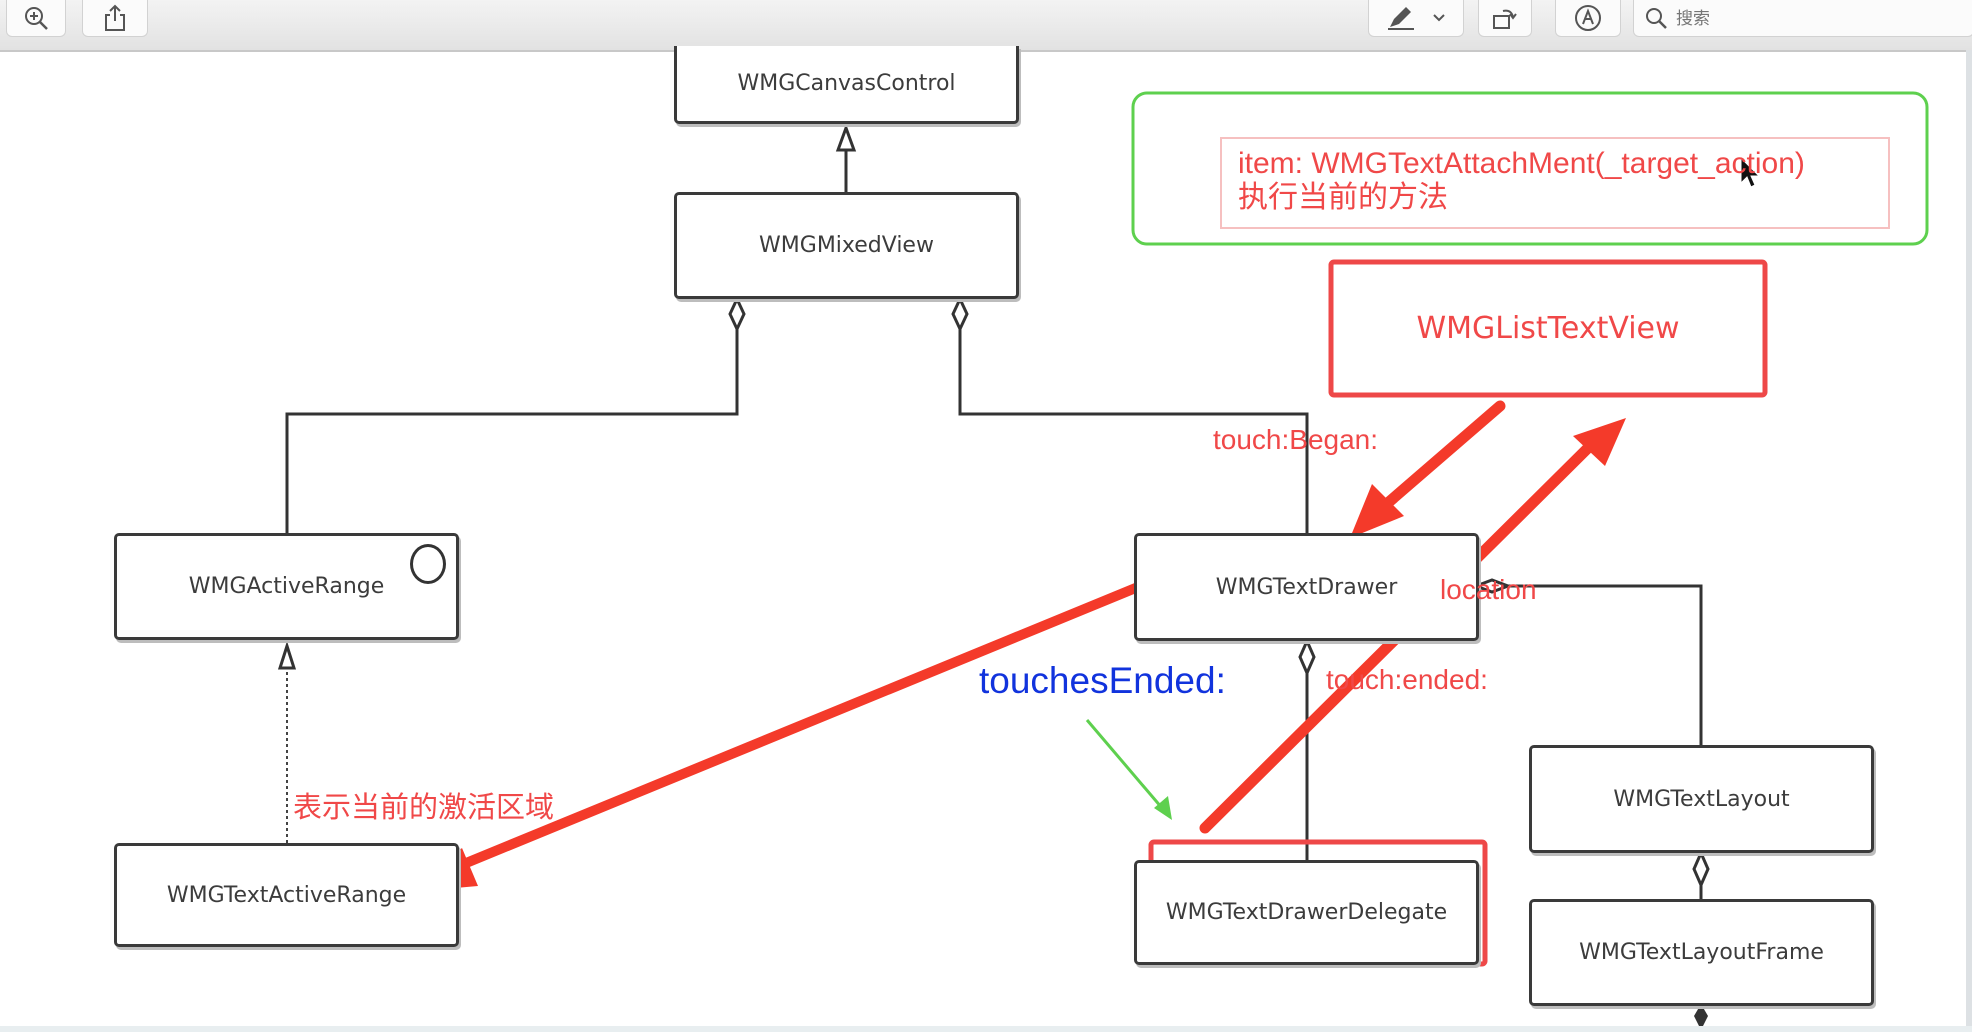 The width and height of the screenshot is (1972, 1032). I want to click on class-label: WMGListTextView, so click(1548, 328).